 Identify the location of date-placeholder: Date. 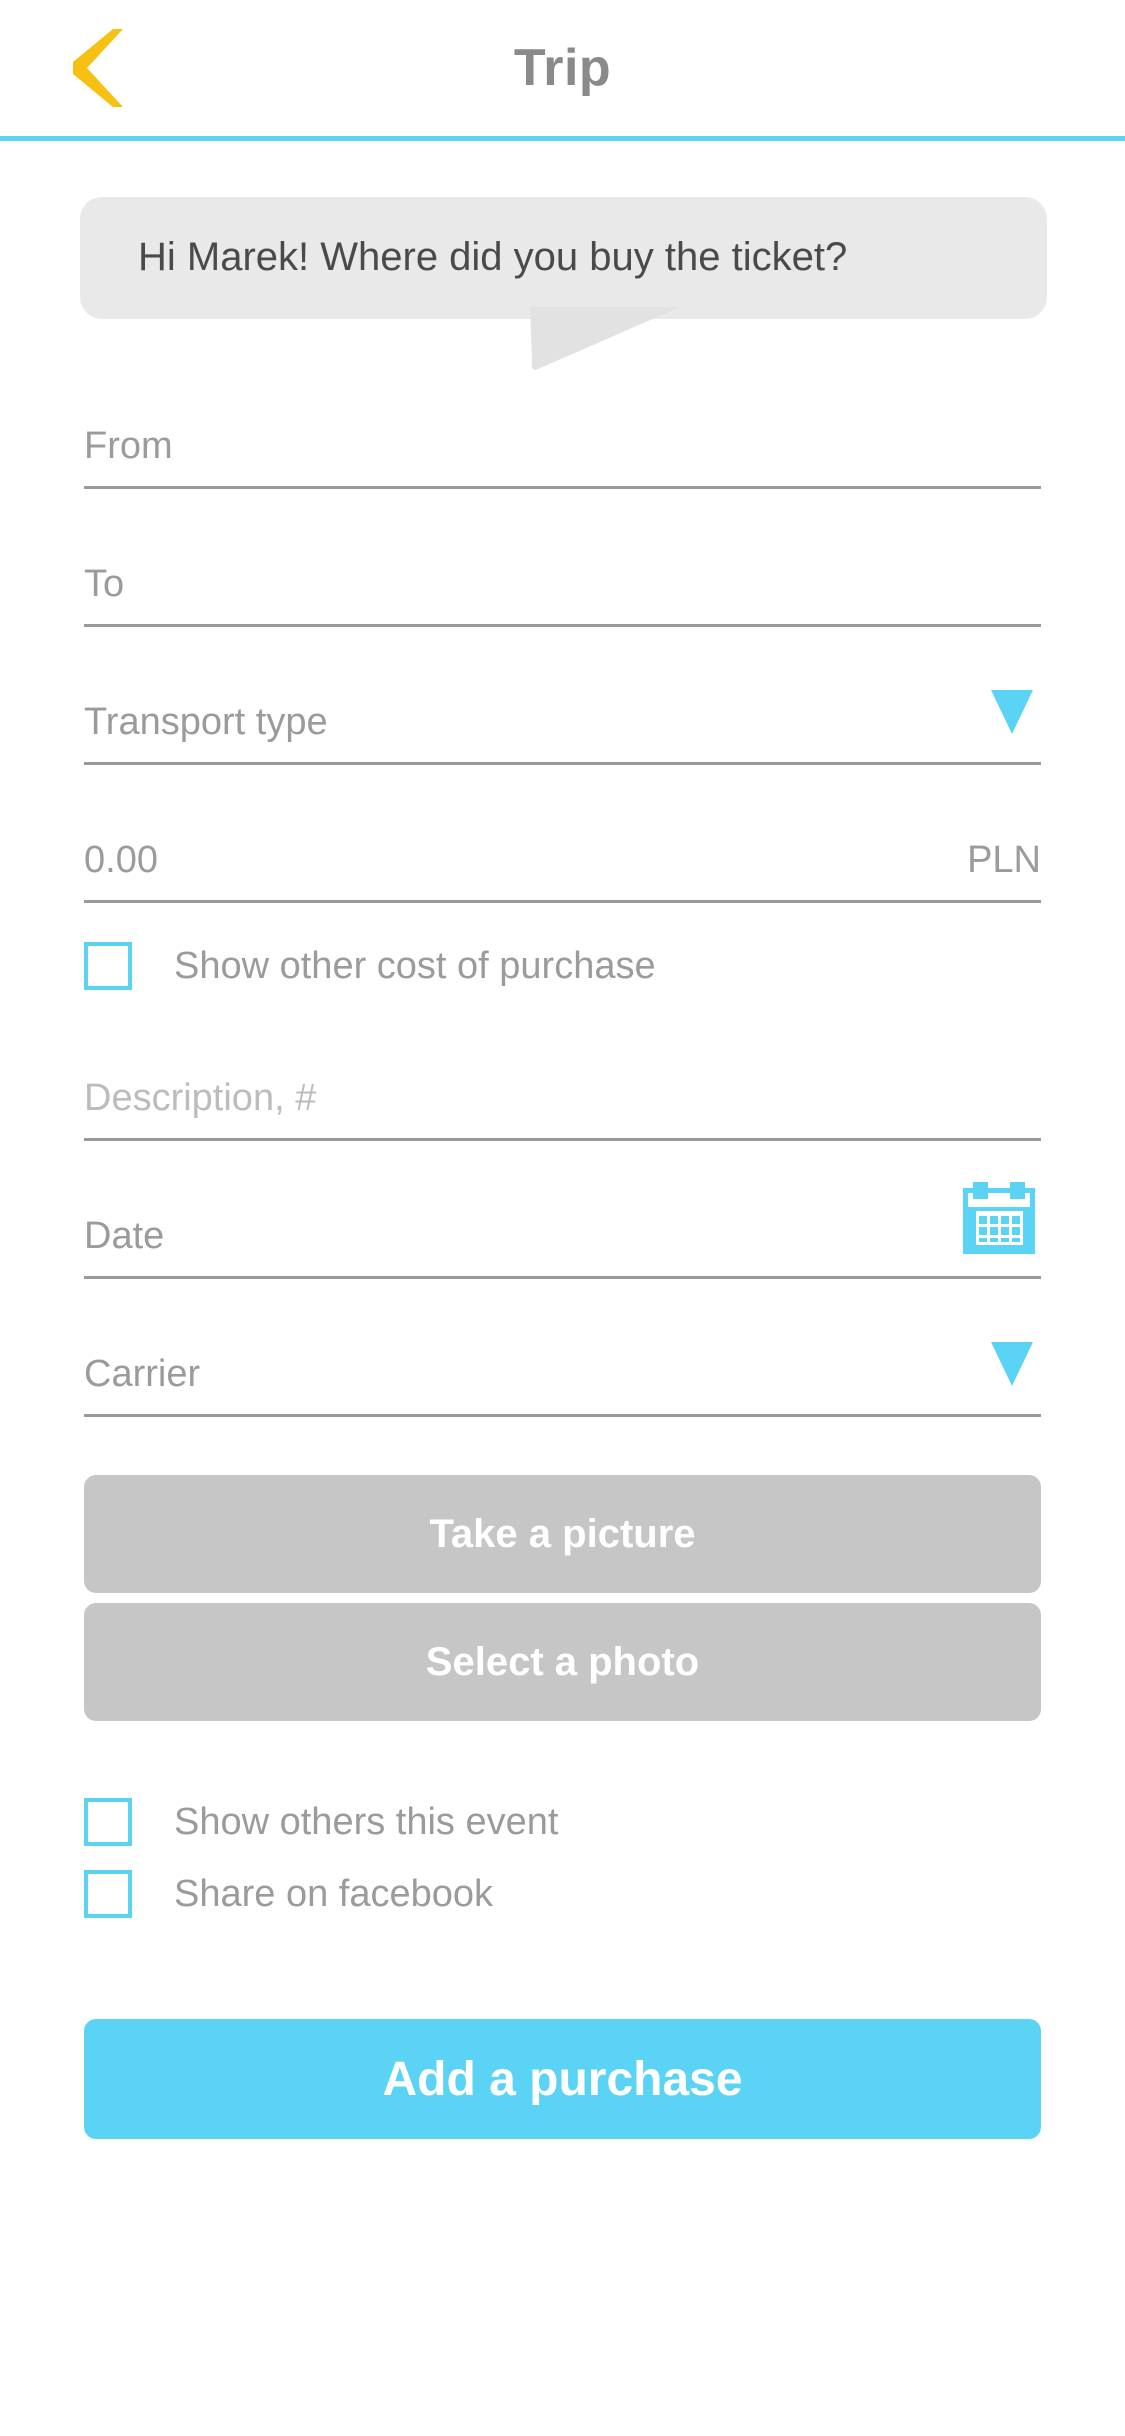
(124, 1236).